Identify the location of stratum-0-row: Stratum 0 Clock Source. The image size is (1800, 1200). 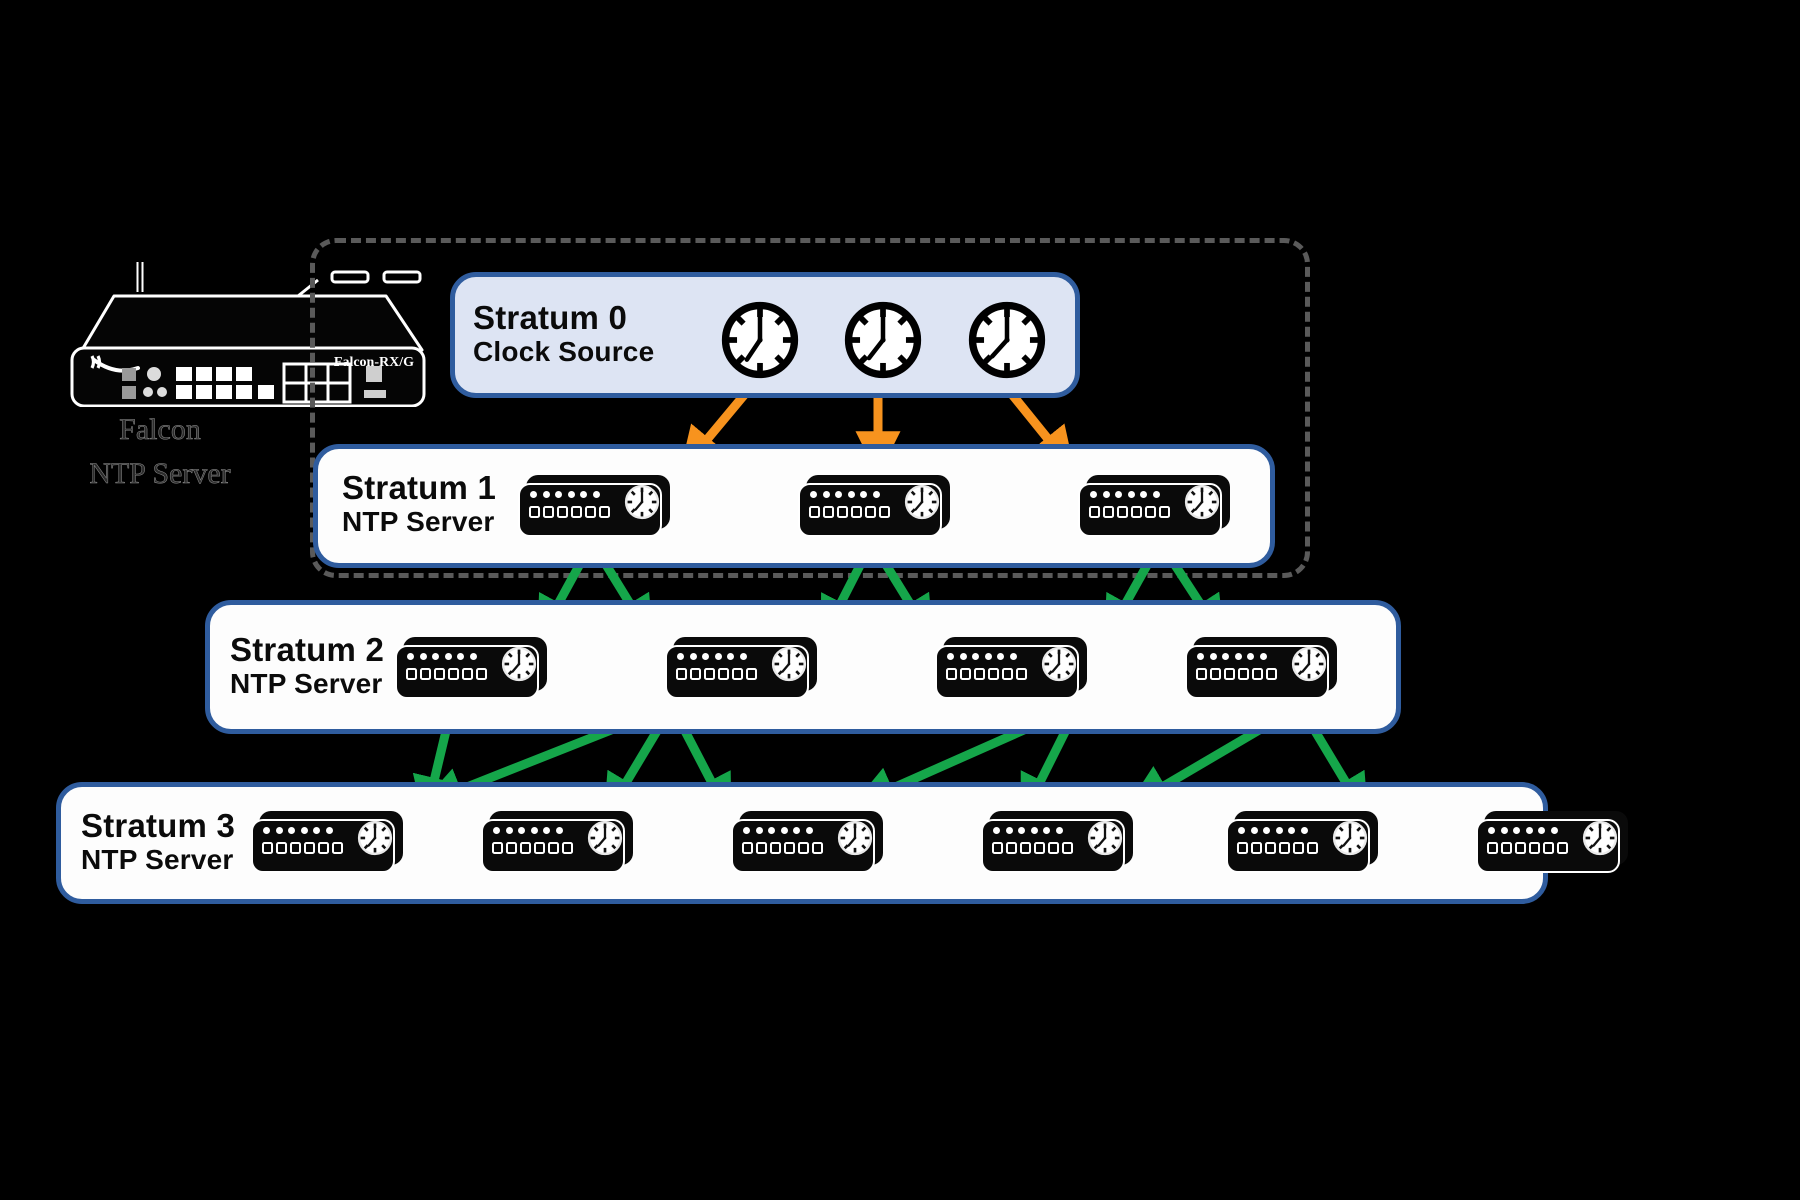
(765, 335).